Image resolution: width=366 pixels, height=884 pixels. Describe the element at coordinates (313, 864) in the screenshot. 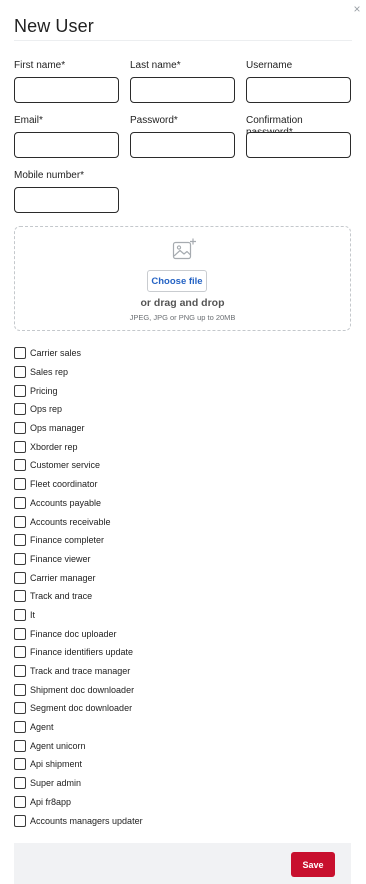

I see `save-button: Save` at that location.